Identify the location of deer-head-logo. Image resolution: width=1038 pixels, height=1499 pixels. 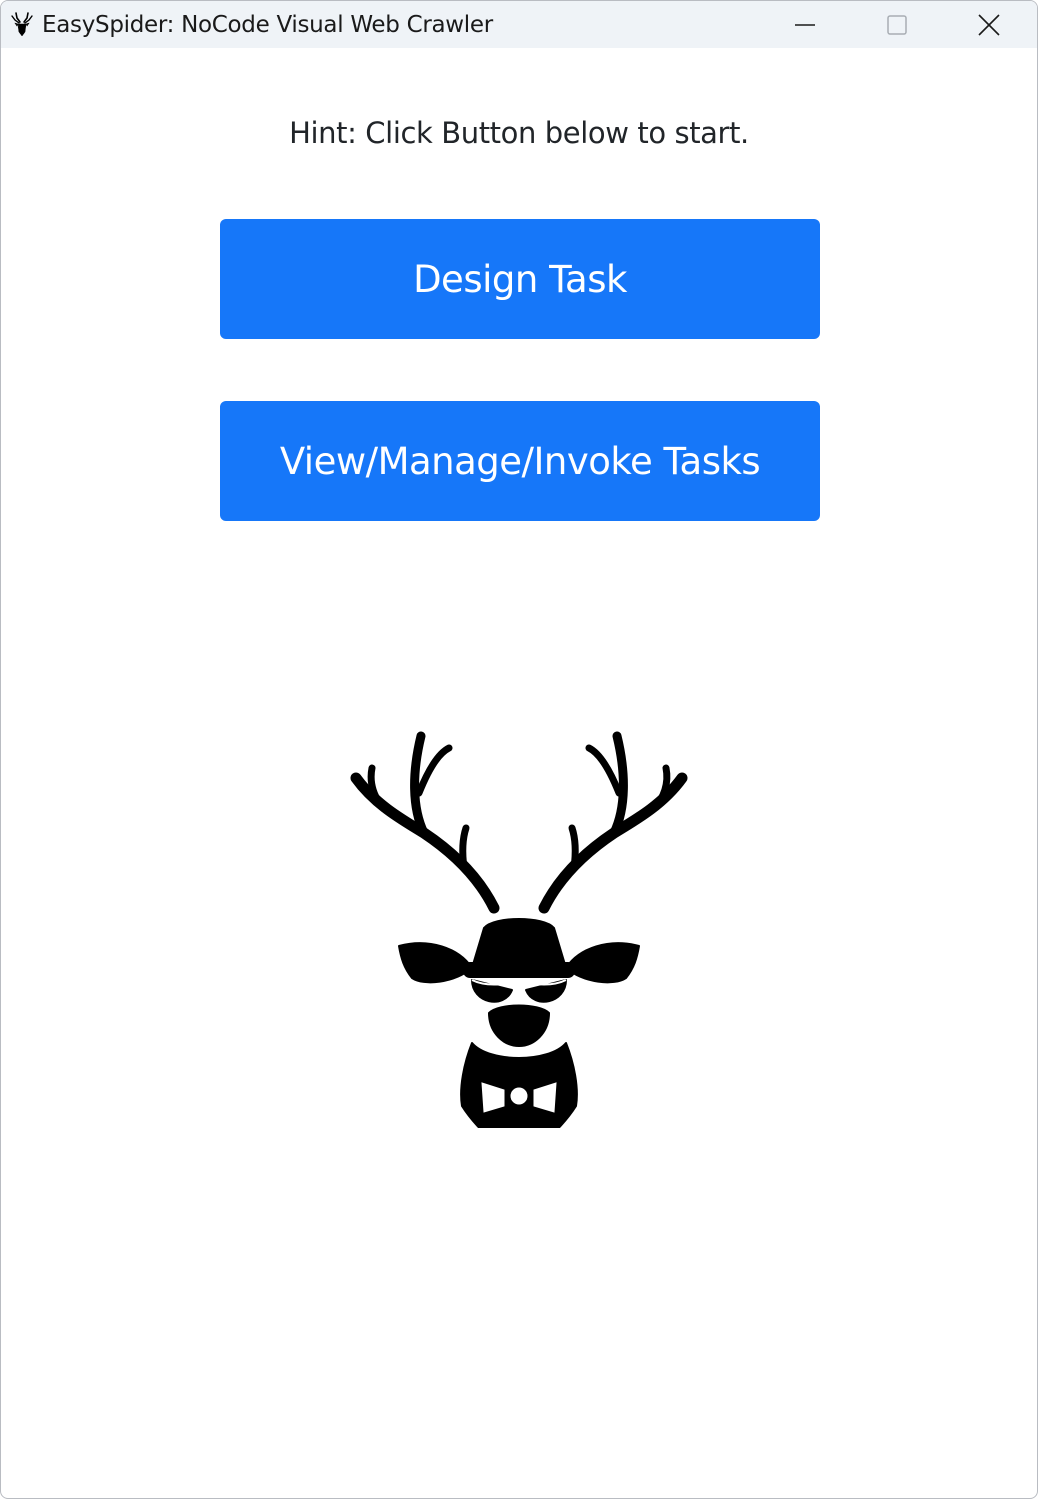
(519, 929).